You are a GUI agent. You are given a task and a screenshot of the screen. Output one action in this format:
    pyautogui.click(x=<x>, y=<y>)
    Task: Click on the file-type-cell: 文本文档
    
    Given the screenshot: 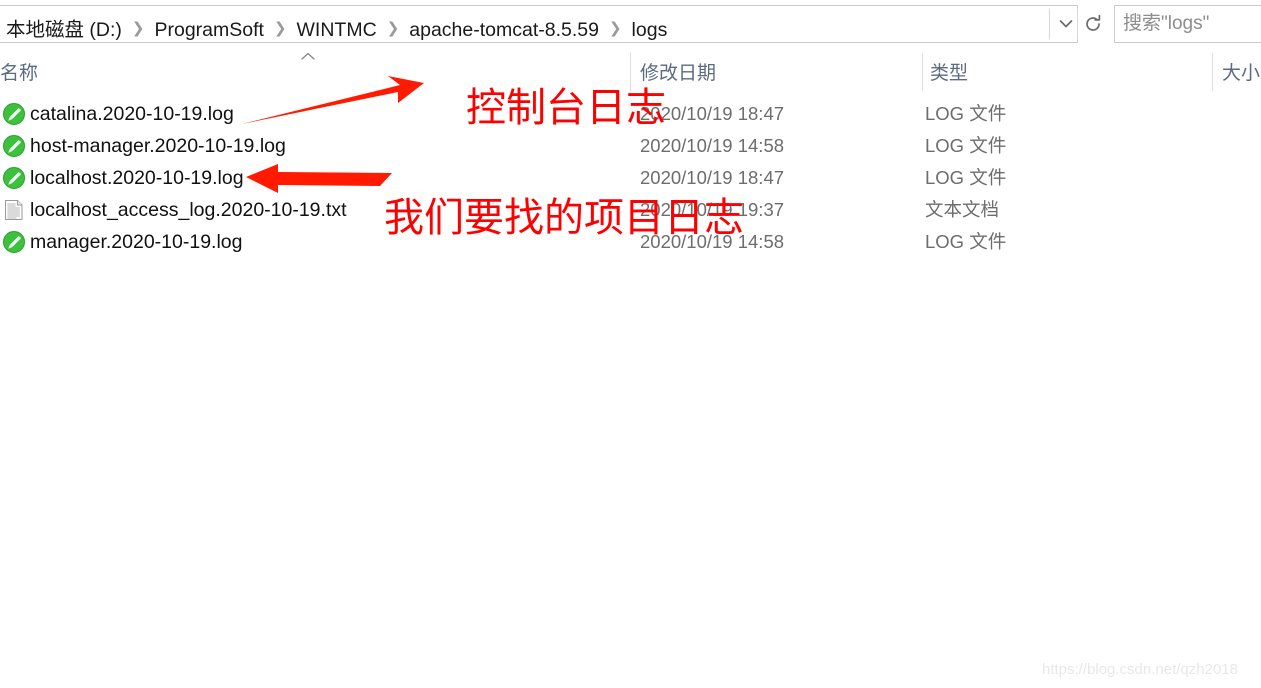 What is the action you would take?
    pyautogui.click(x=962, y=209)
    